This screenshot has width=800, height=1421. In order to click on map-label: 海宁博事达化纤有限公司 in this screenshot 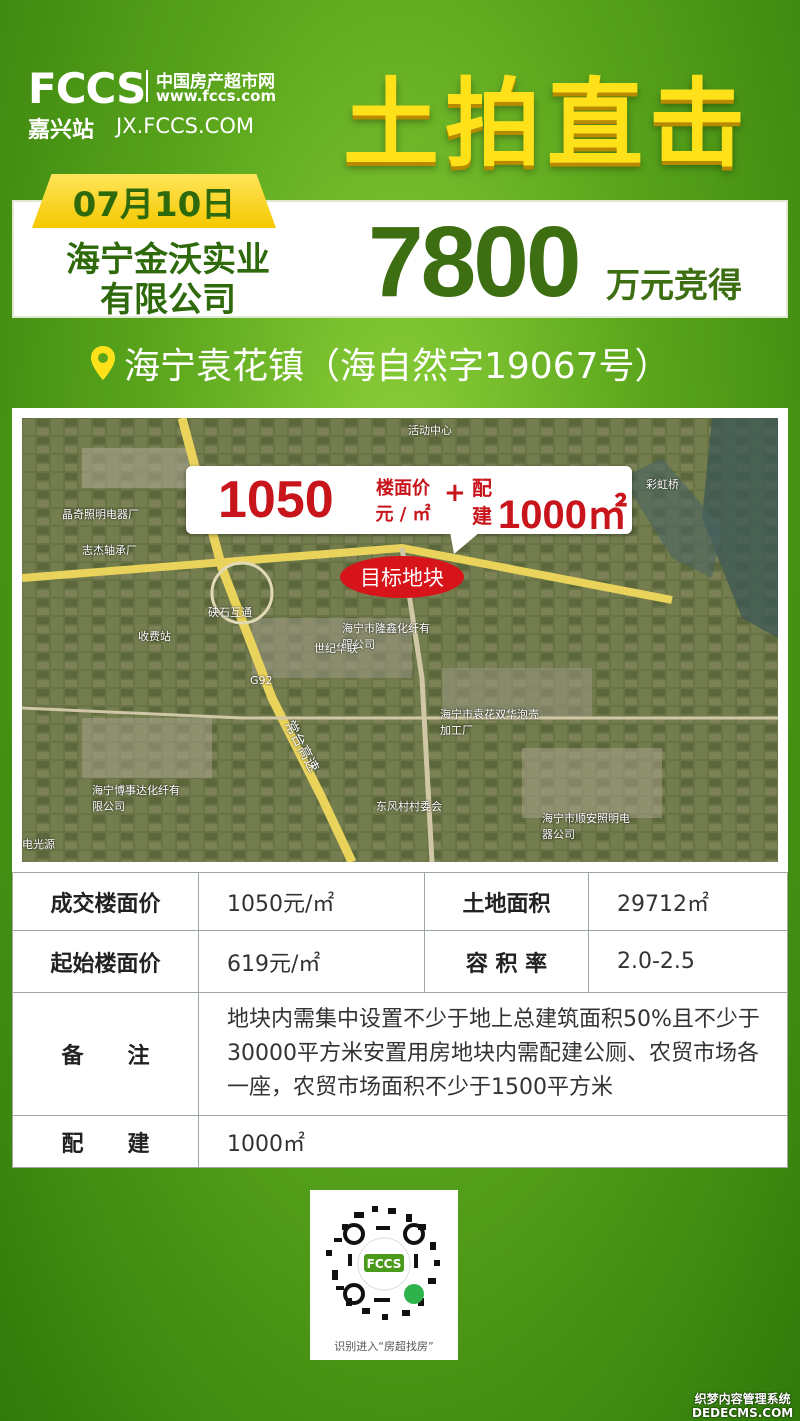, I will do `click(136, 798)`.